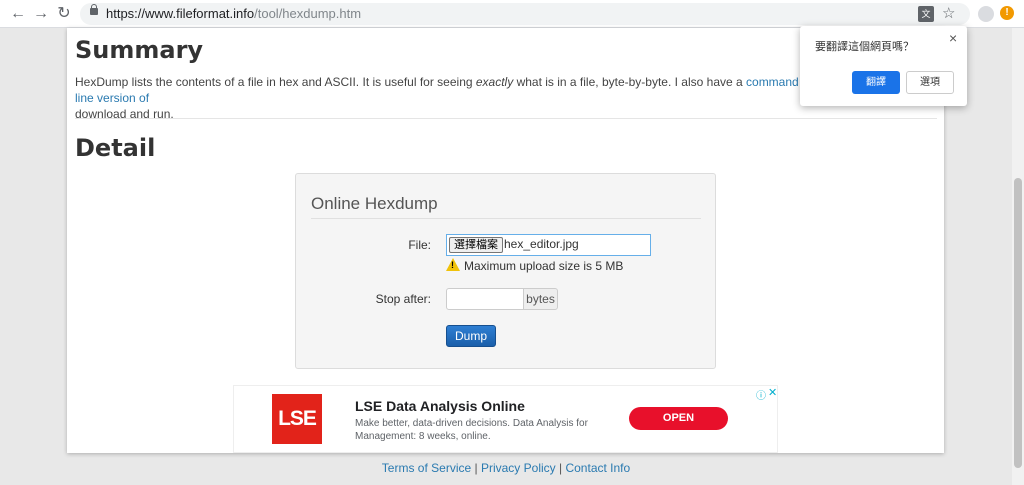 Image resolution: width=1024 pixels, height=485 pixels. What do you see at coordinates (476, 245) in the screenshot?
I see `choose-file-button: 選擇檔案` at bounding box center [476, 245].